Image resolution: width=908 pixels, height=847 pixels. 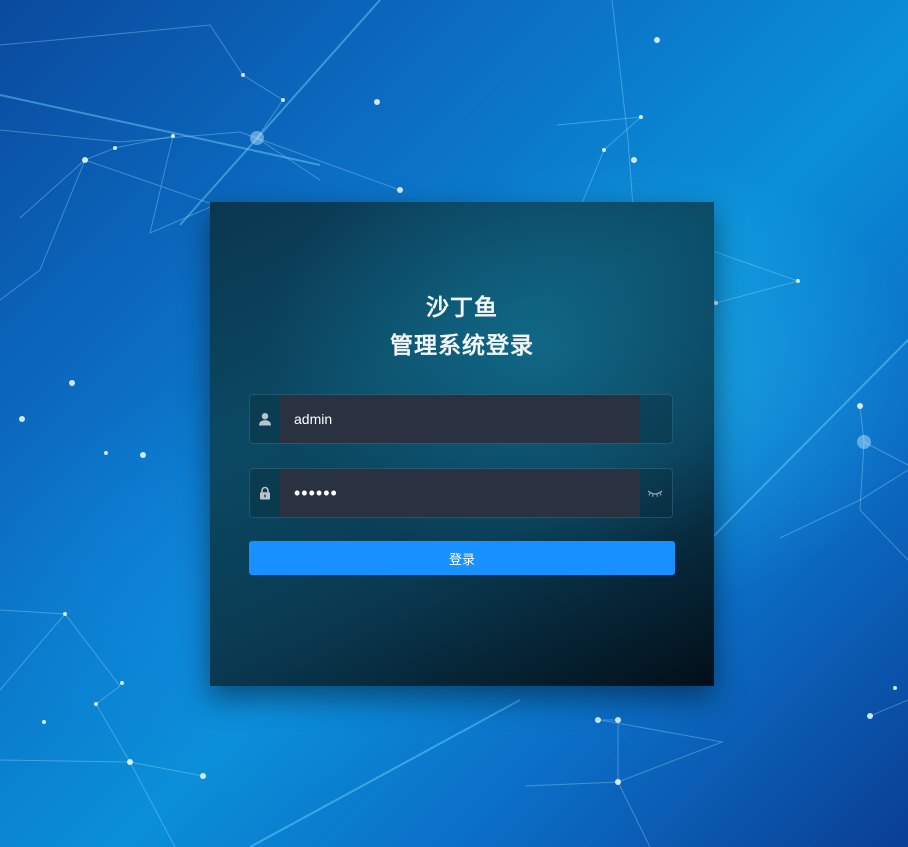 I want to click on username-input, so click(x=460, y=419).